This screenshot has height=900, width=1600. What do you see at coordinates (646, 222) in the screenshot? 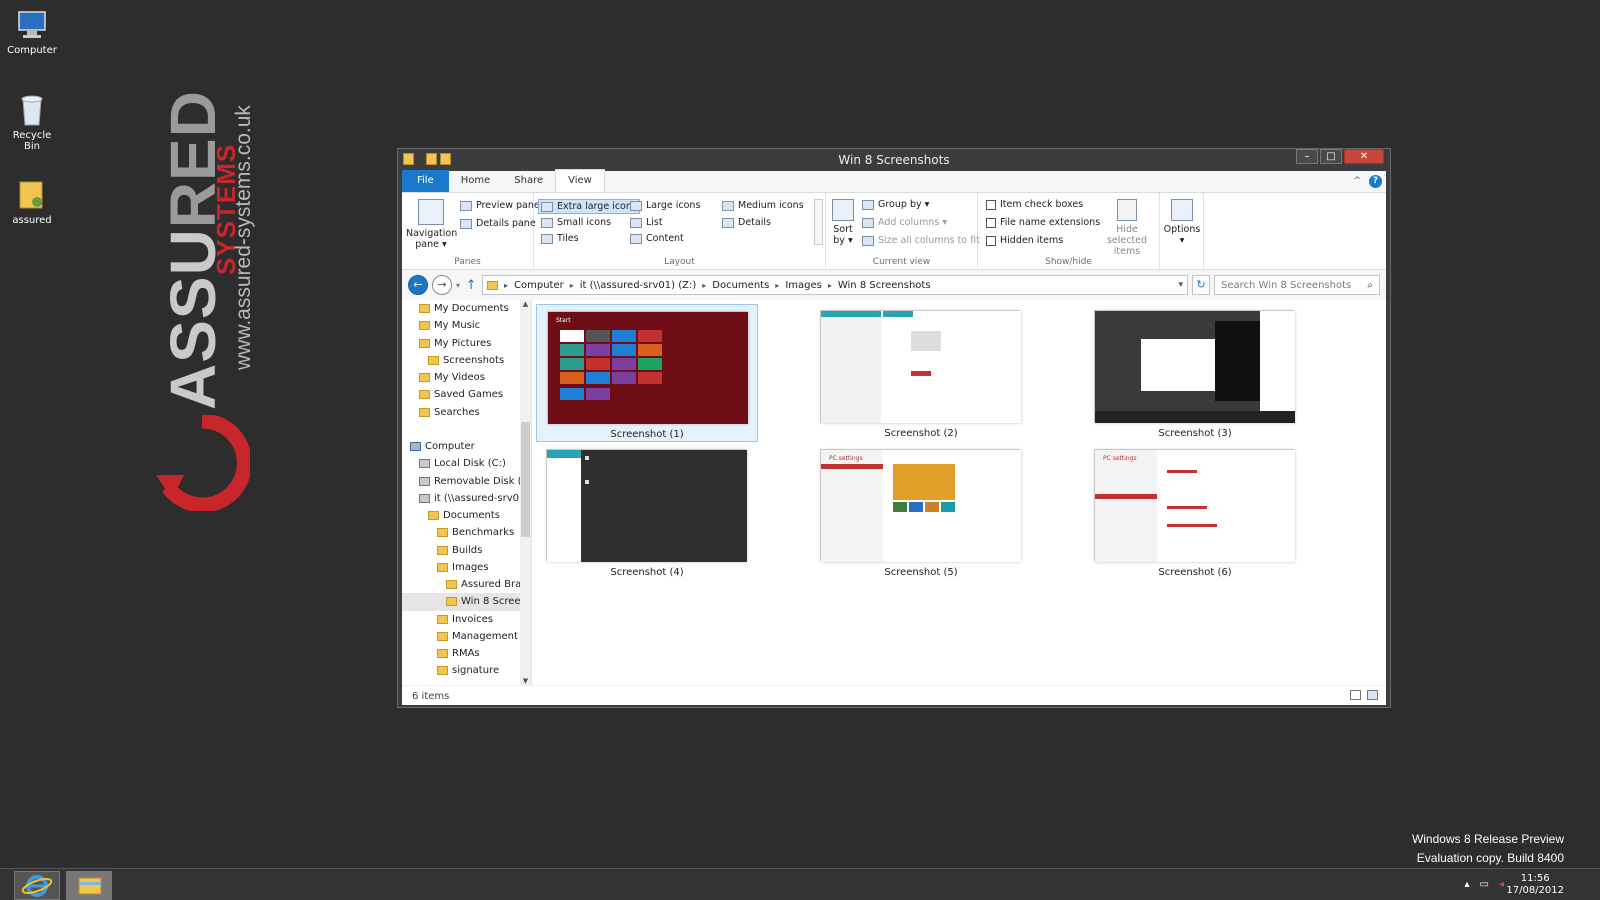
I see `layout-list: List` at bounding box center [646, 222].